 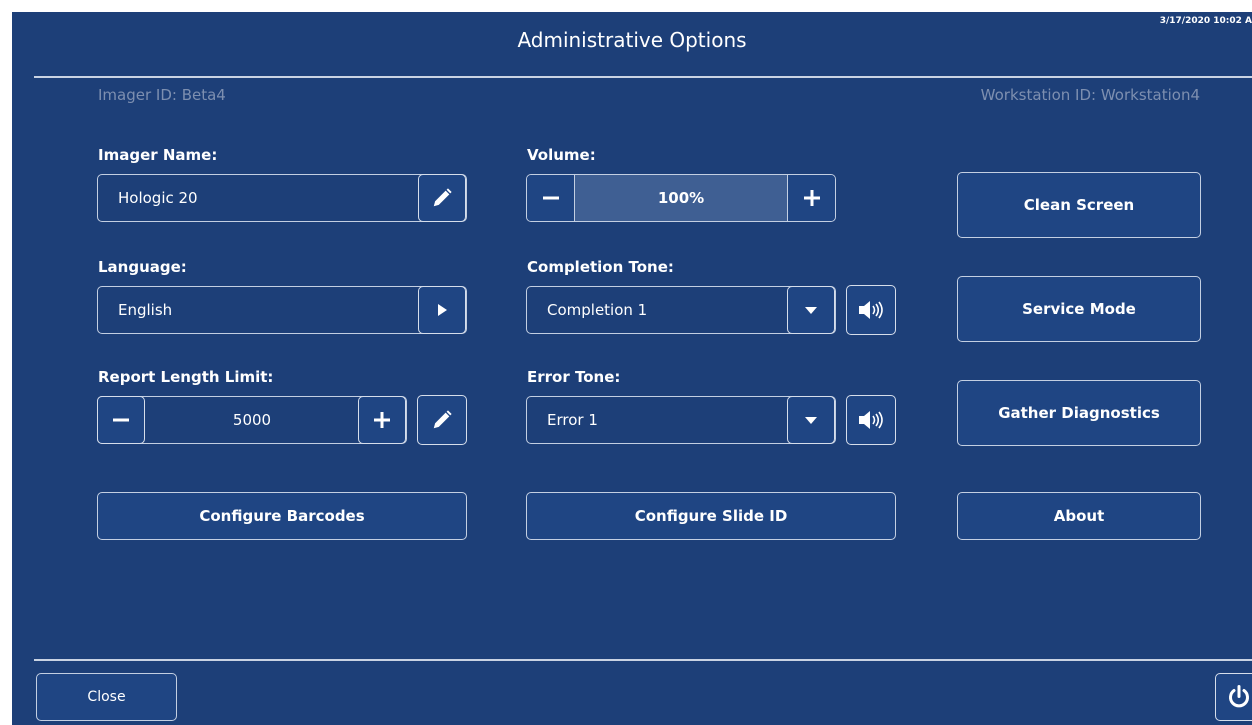 What do you see at coordinates (597, 310) in the screenshot?
I see `completion-tone-value: Completion 1` at bounding box center [597, 310].